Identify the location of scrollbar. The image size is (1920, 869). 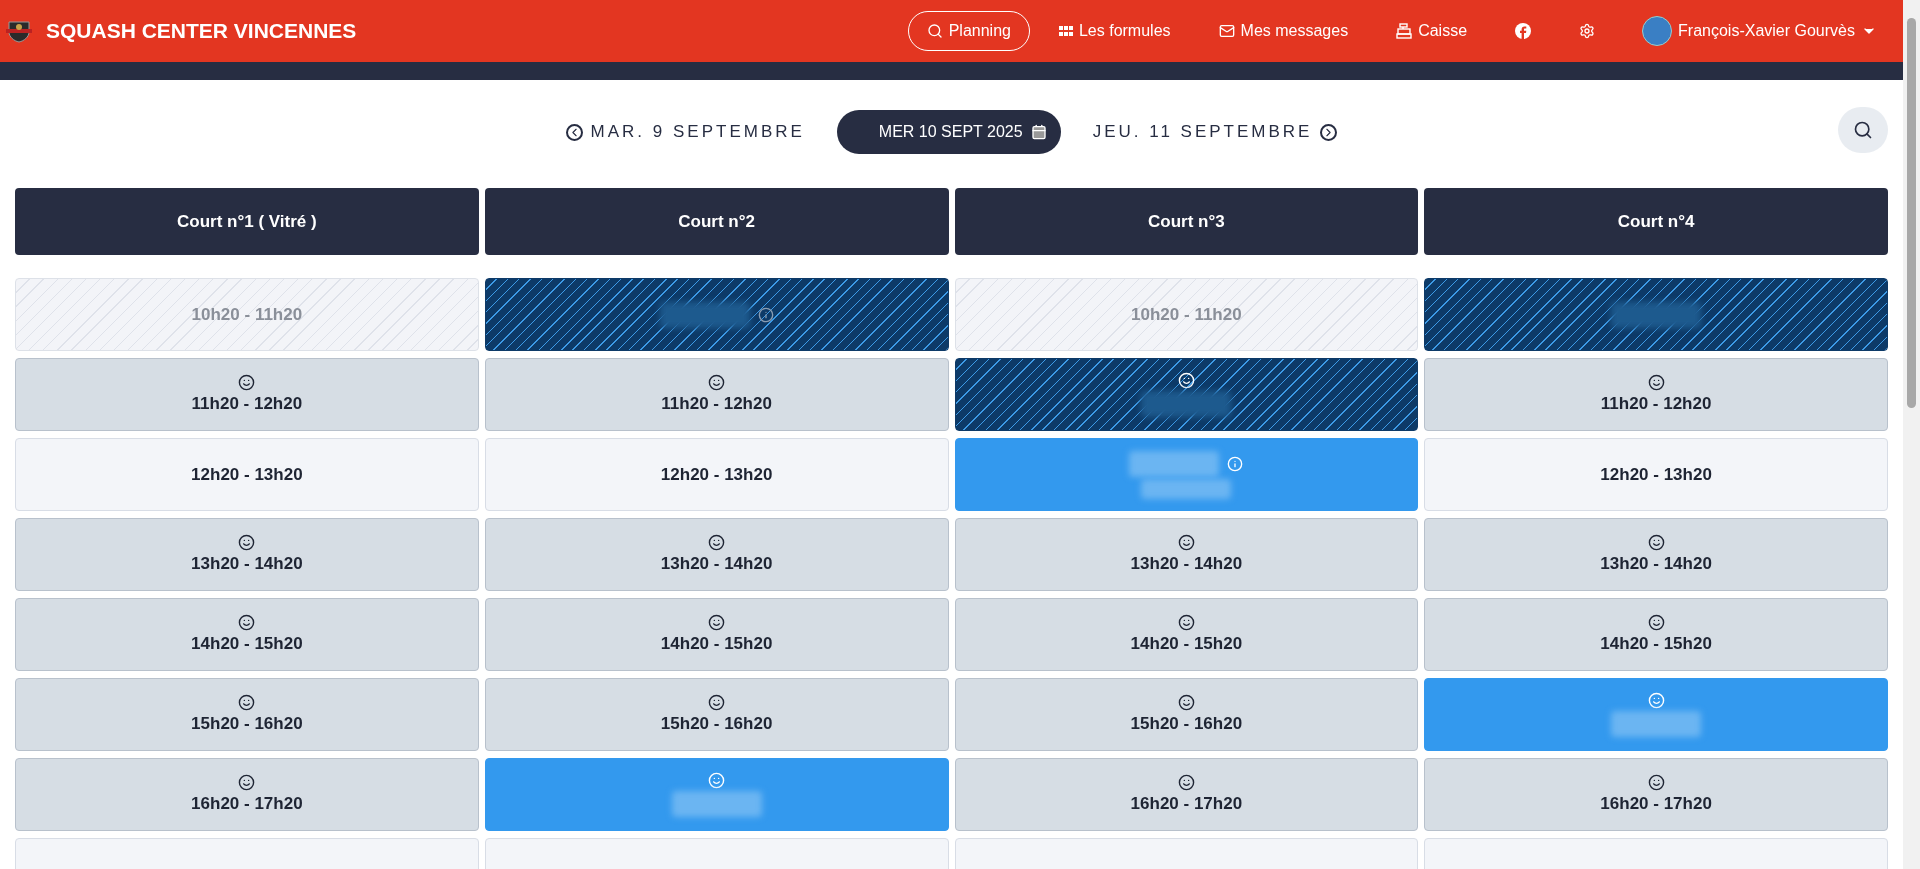
(1911, 434).